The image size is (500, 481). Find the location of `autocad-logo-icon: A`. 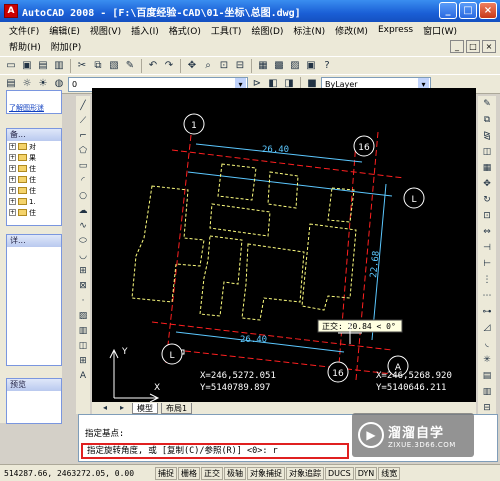

autocad-logo-icon: A is located at coordinates (11, 11).